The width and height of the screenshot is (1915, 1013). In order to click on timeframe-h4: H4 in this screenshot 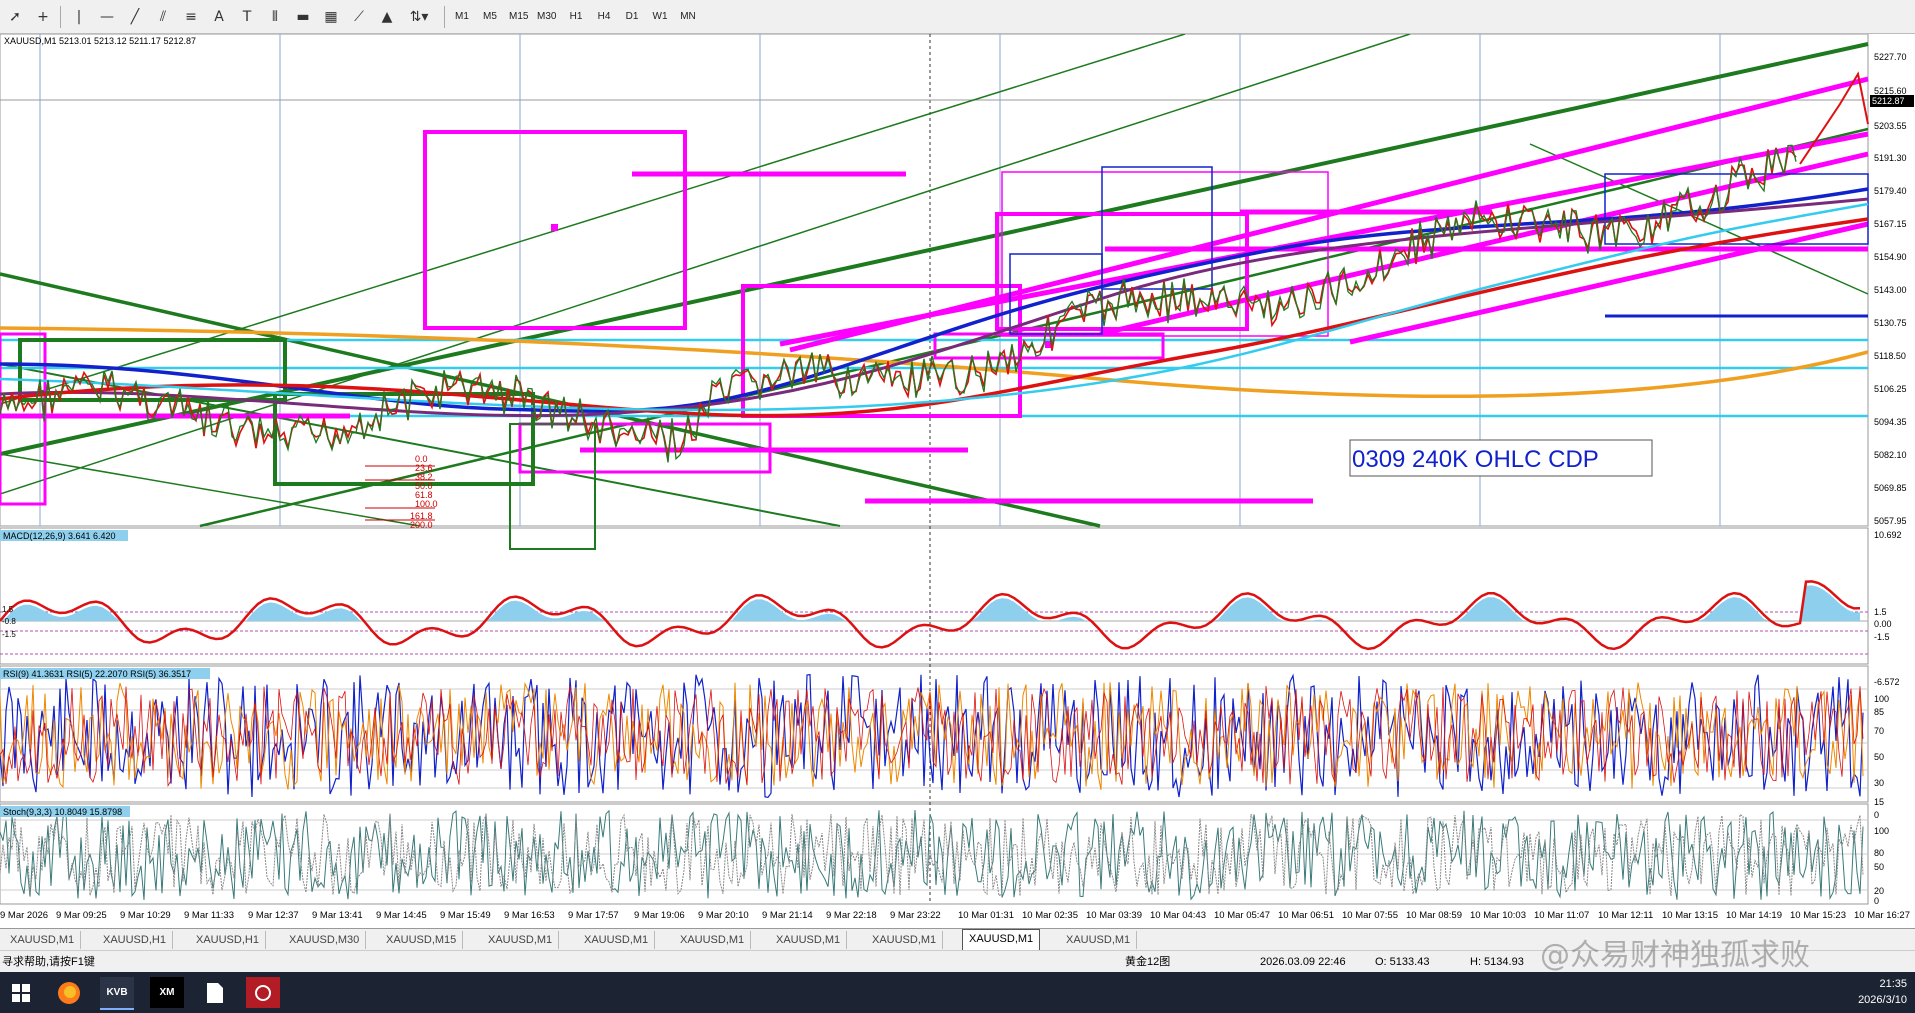, I will do `click(604, 17)`.